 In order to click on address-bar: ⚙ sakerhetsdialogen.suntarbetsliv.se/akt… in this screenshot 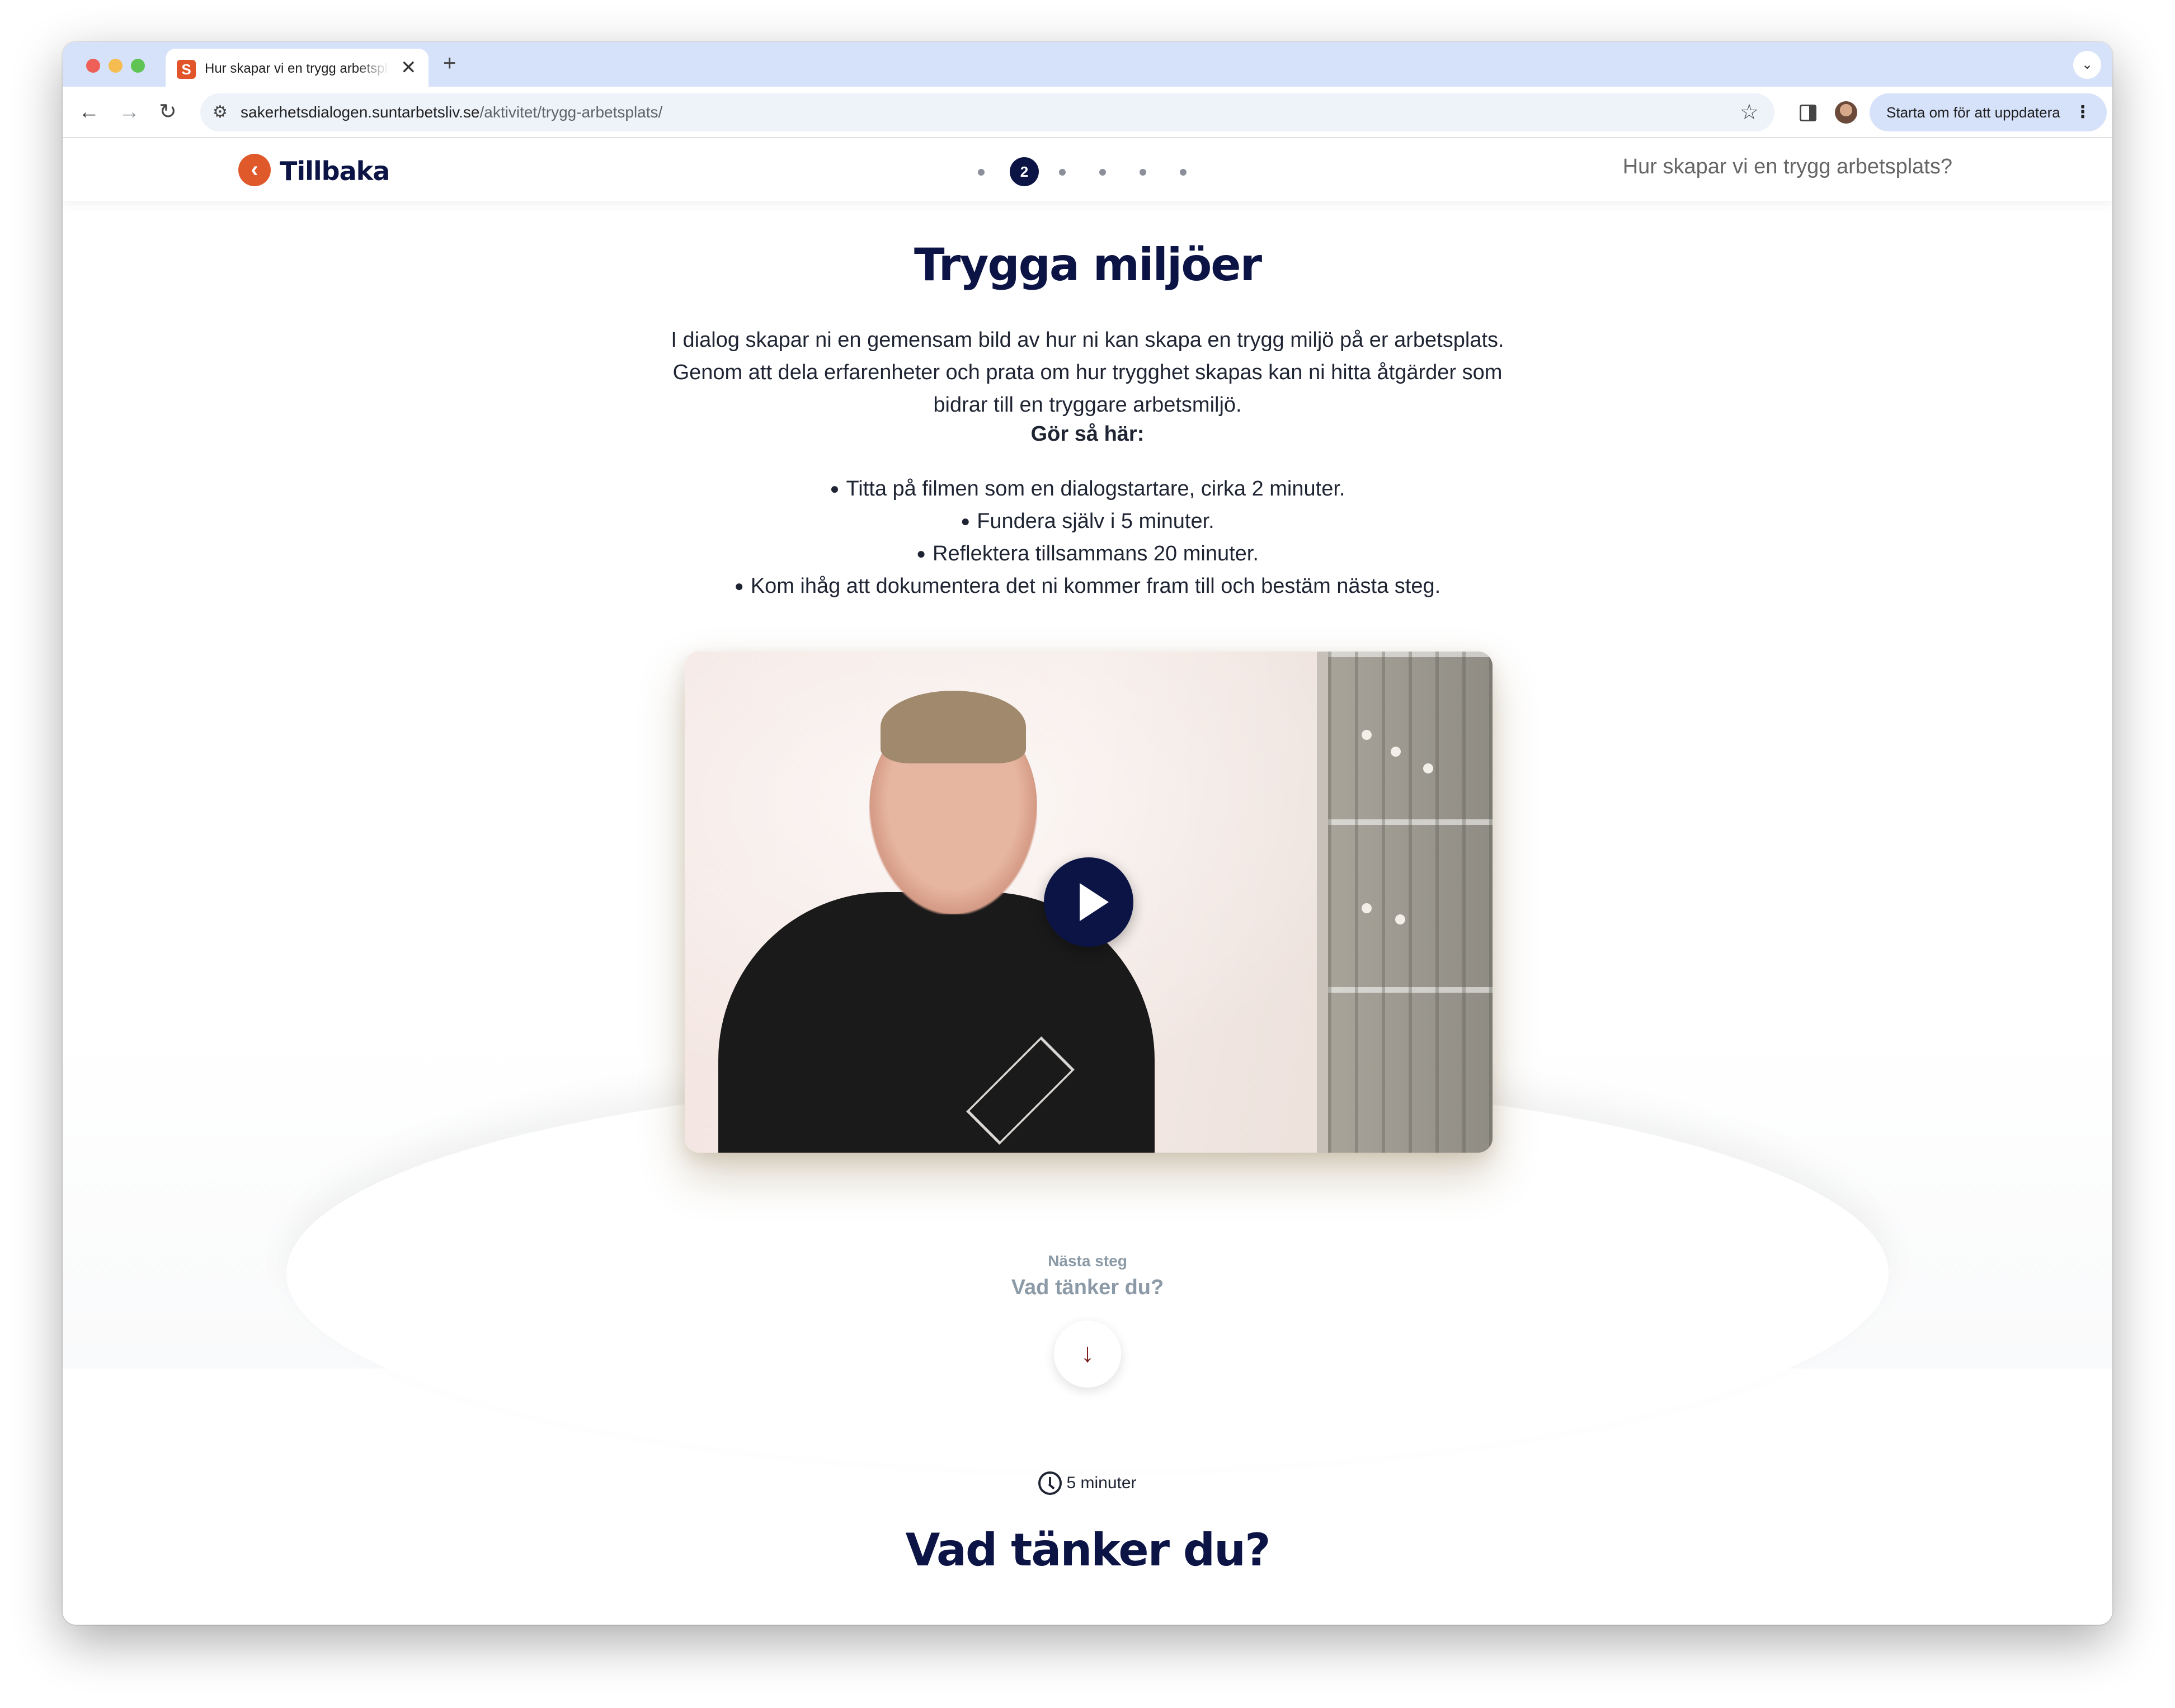, I will do `click(987, 112)`.